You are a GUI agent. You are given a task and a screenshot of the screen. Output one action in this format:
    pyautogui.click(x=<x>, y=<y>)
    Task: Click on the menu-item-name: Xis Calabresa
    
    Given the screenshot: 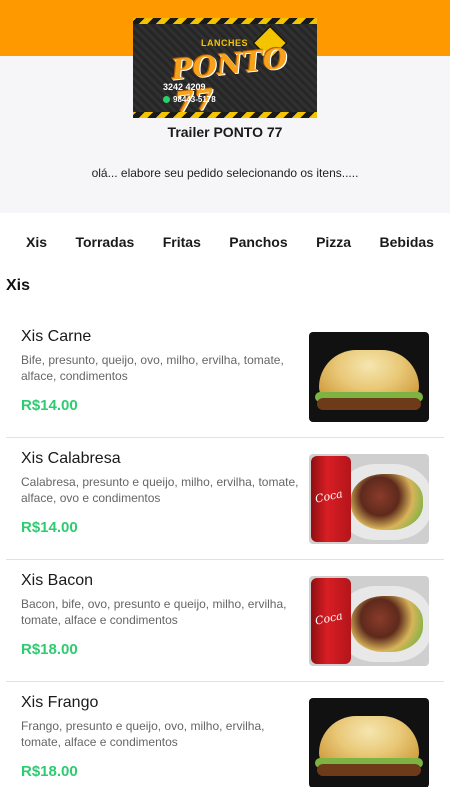 What is the action you would take?
    pyautogui.click(x=71, y=458)
    